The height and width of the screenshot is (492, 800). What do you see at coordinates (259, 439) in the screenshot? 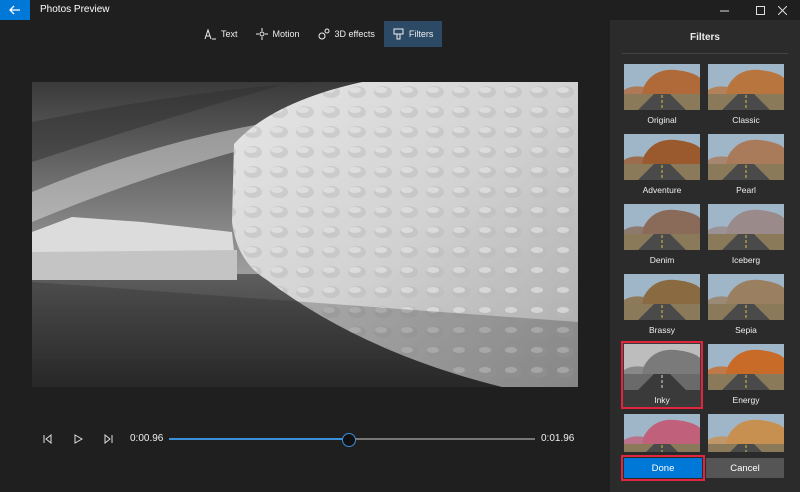
I see `seek-progress` at bounding box center [259, 439].